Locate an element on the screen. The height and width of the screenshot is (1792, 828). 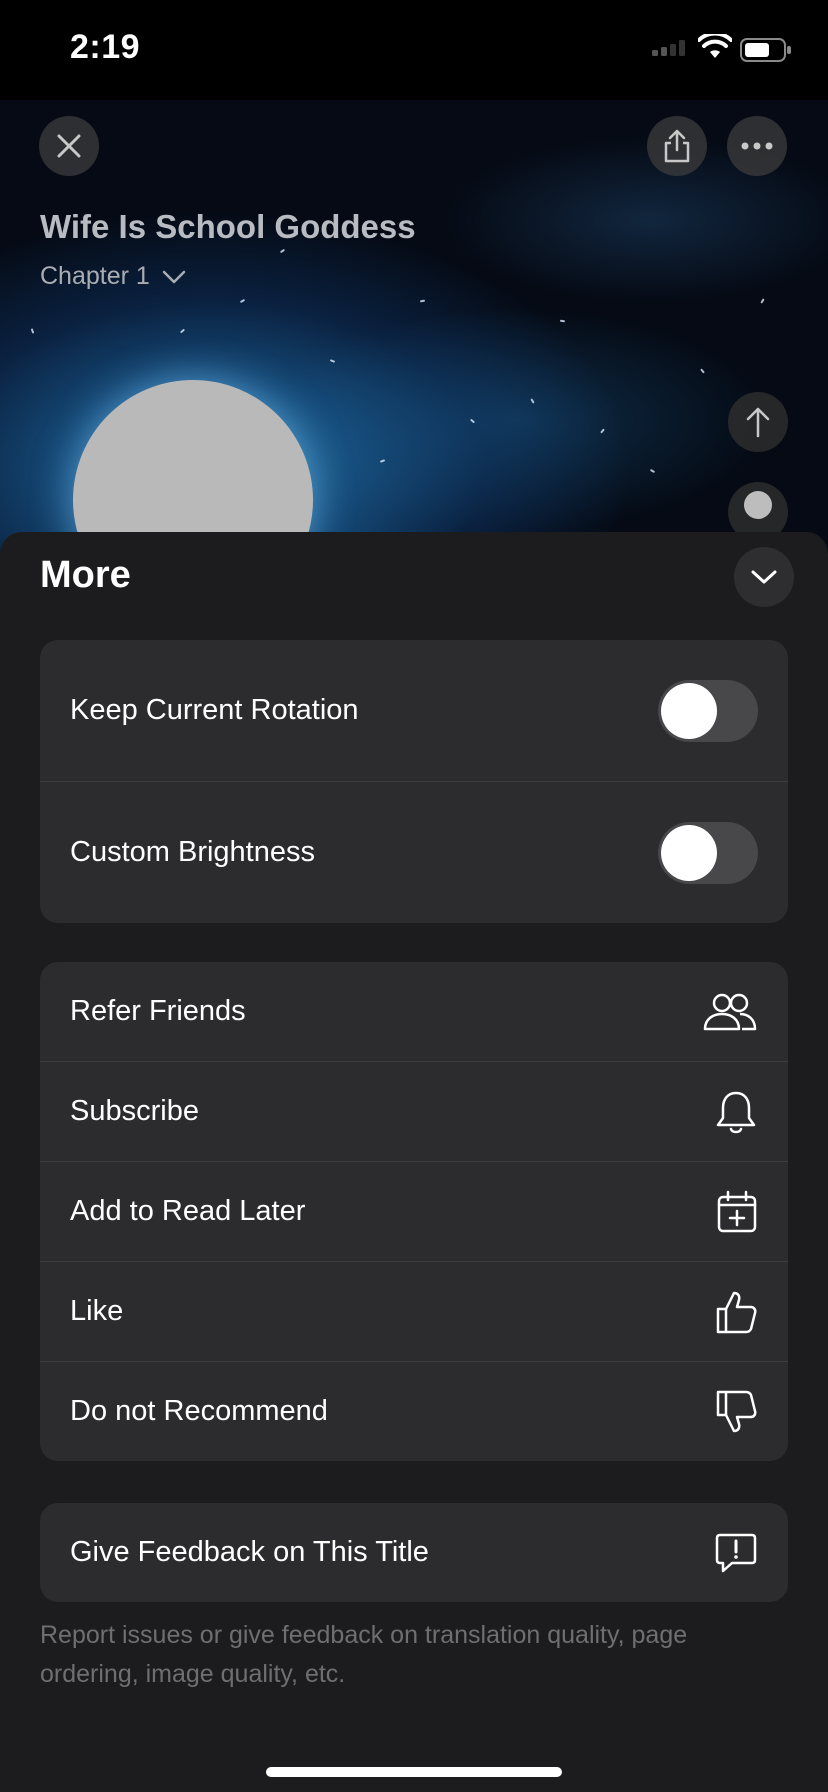
handle-knob is located at coordinates (758, 505).